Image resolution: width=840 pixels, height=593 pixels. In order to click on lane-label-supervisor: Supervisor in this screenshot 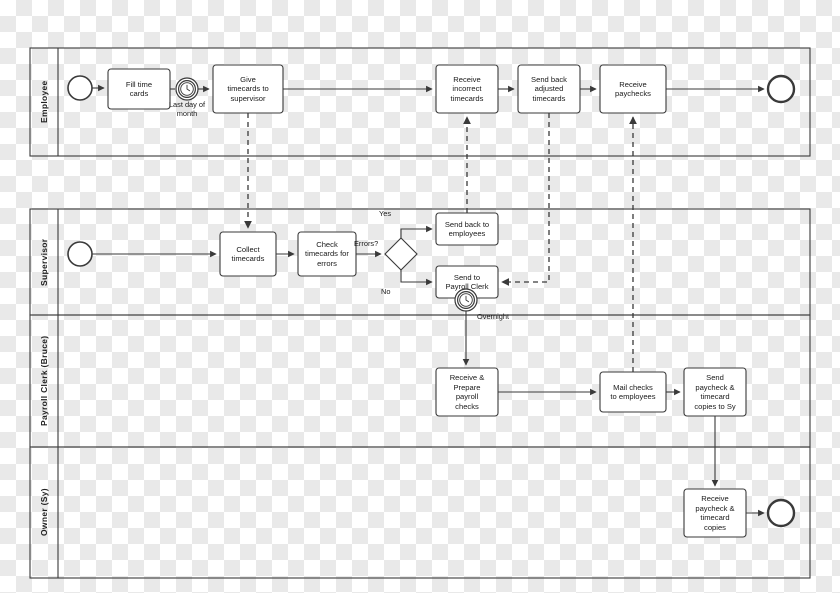, I will do `click(44, 262)`.